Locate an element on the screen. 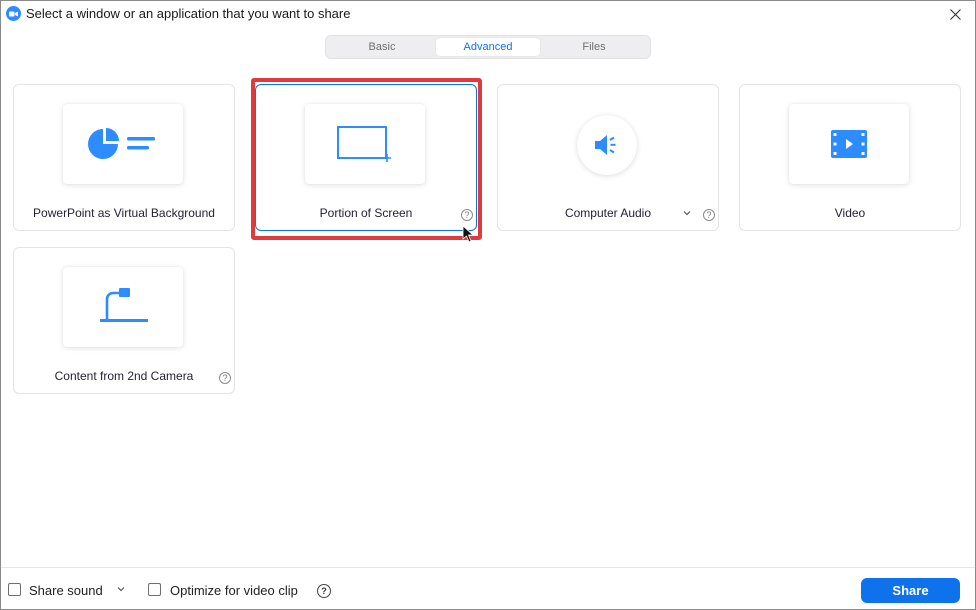  share-tabs: Basic Advanced Files is located at coordinates (488, 47).